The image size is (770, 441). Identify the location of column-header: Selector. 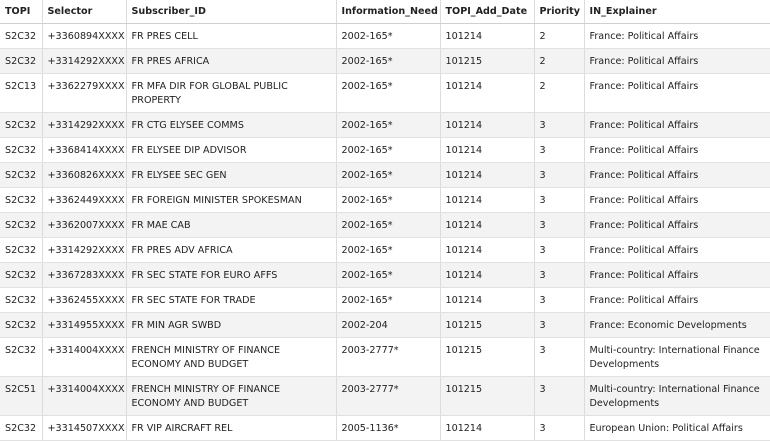
(84, 12).